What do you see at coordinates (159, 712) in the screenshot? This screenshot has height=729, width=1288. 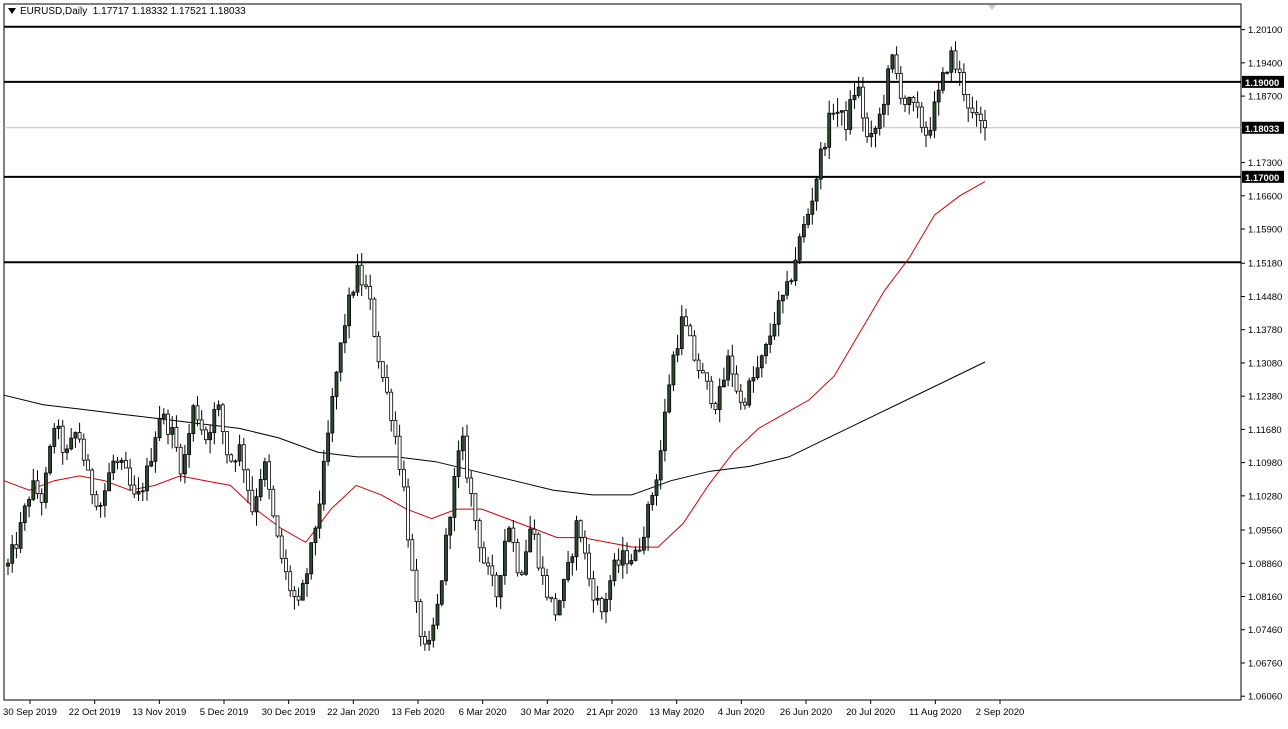 I see `x-tick-label: 13 Nov 2019` at bounding box center [159, 712].